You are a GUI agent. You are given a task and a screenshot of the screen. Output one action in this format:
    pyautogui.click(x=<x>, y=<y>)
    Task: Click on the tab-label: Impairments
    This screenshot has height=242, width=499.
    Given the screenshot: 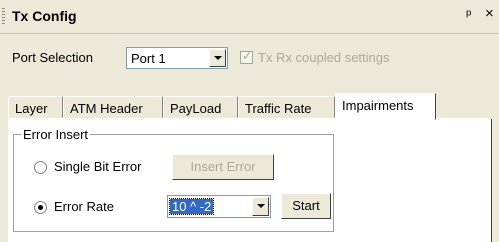 What is the action you would take?
    pyautogui.click(x=378, y=105)
    